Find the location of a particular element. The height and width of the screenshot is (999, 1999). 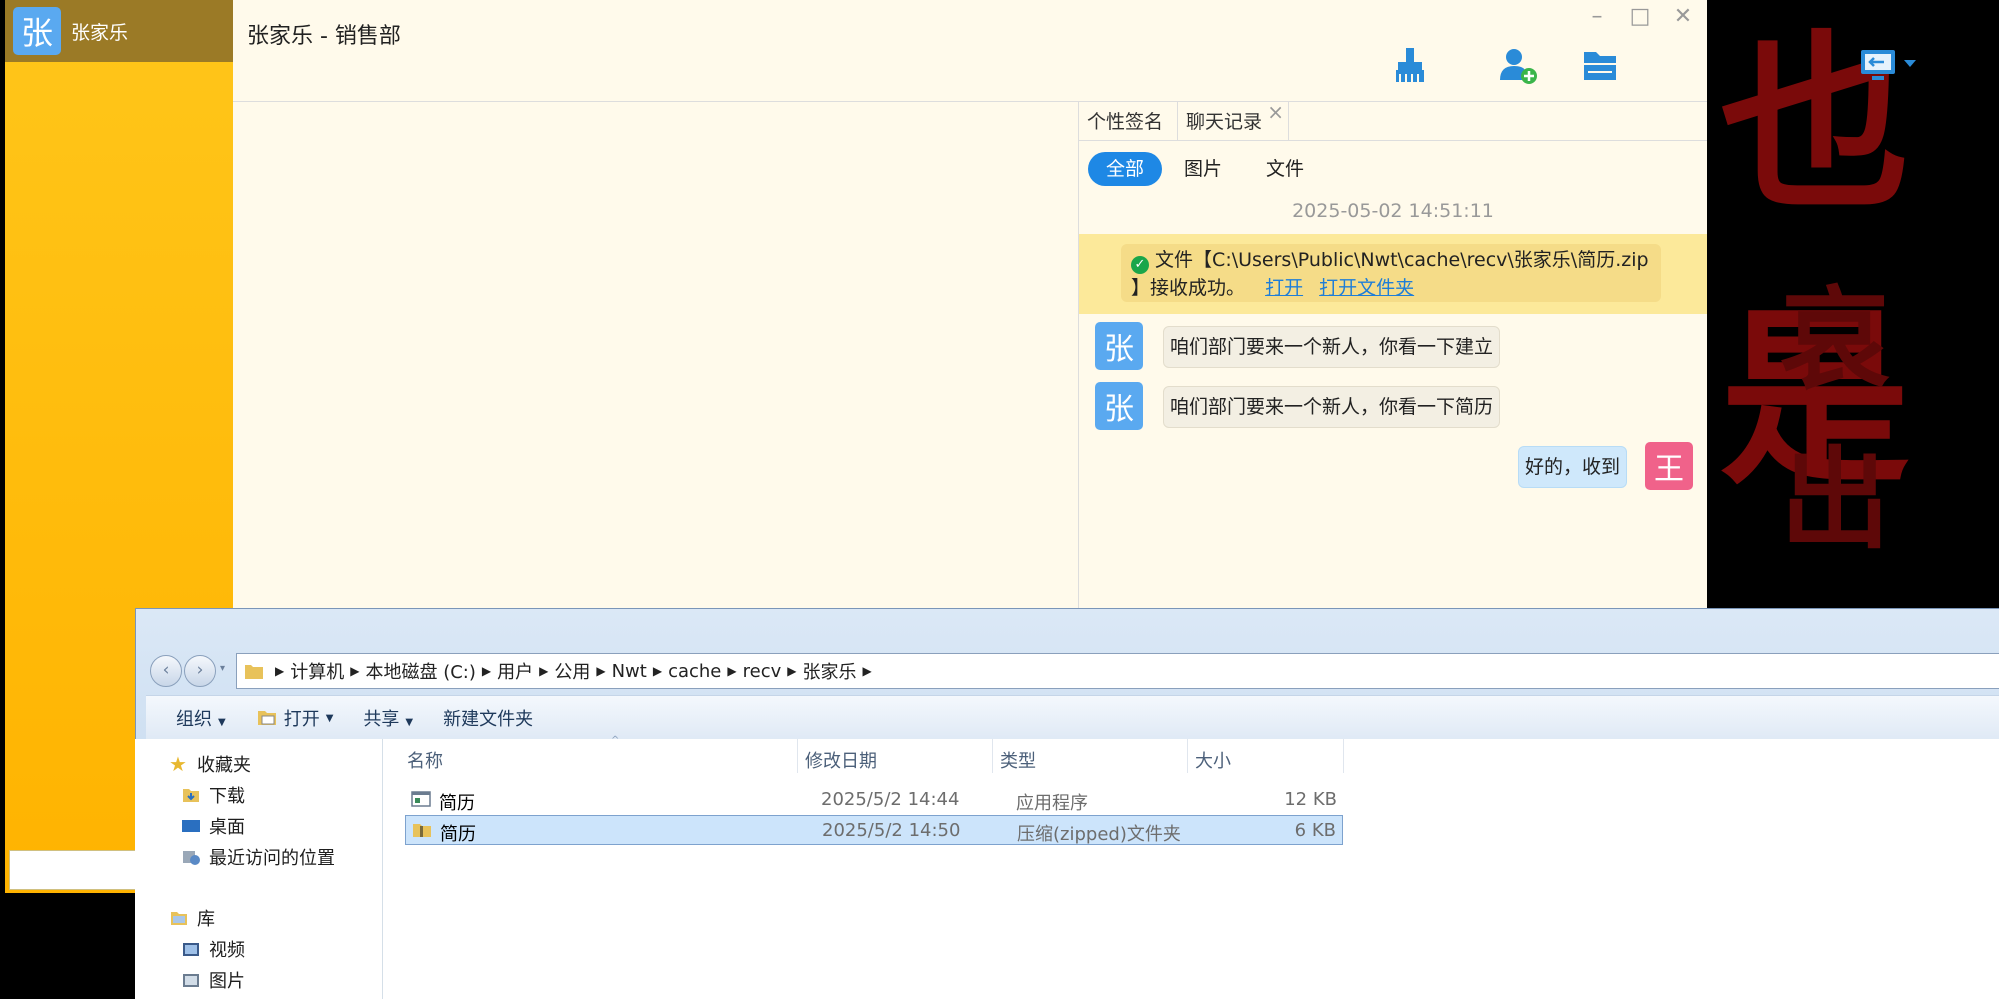

message-timestamp: 2025-05-02 14:51:11 is located at coordinates (1393, 211).